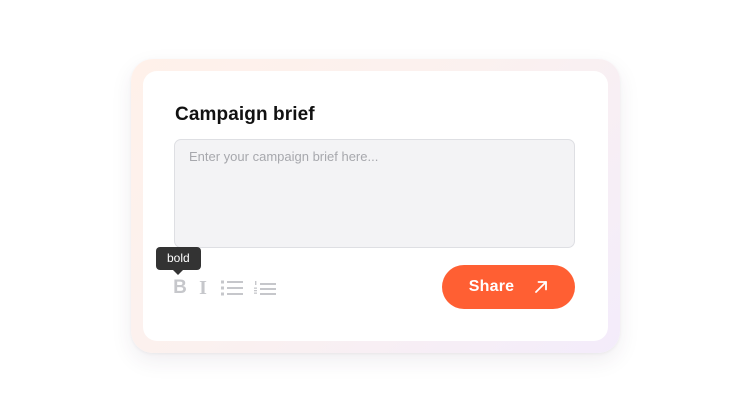 This screenshot has width=750, height=417. What do you see at coordinates (245, 114) in the screenshot?
I see `card-title: Campaign brief` at bounding box center [245, 114].